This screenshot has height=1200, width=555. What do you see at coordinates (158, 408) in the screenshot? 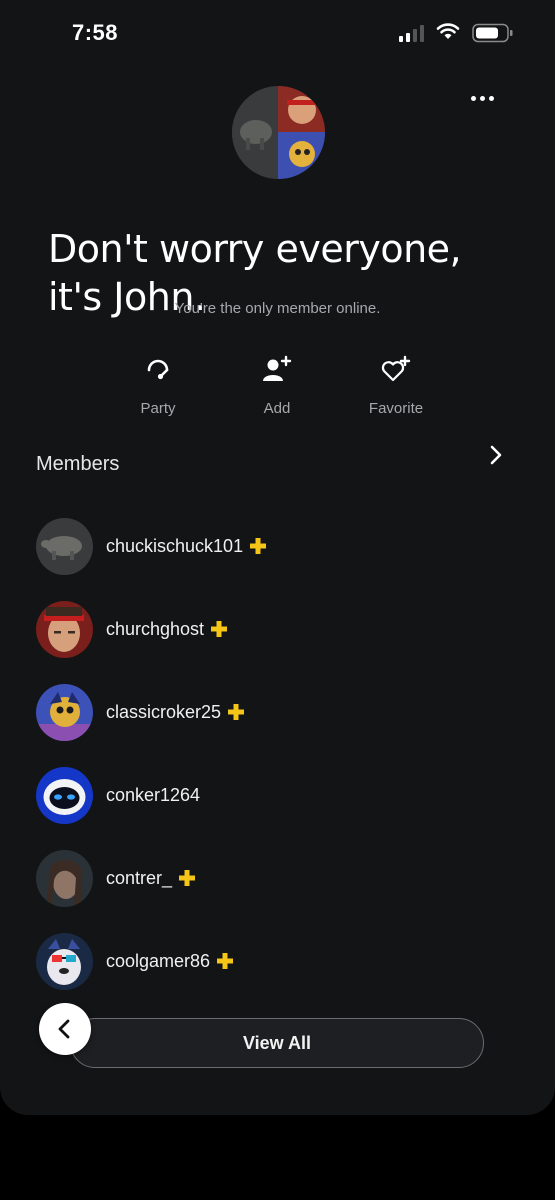
I see `party-label: Party` at bounding box center [158, 408].